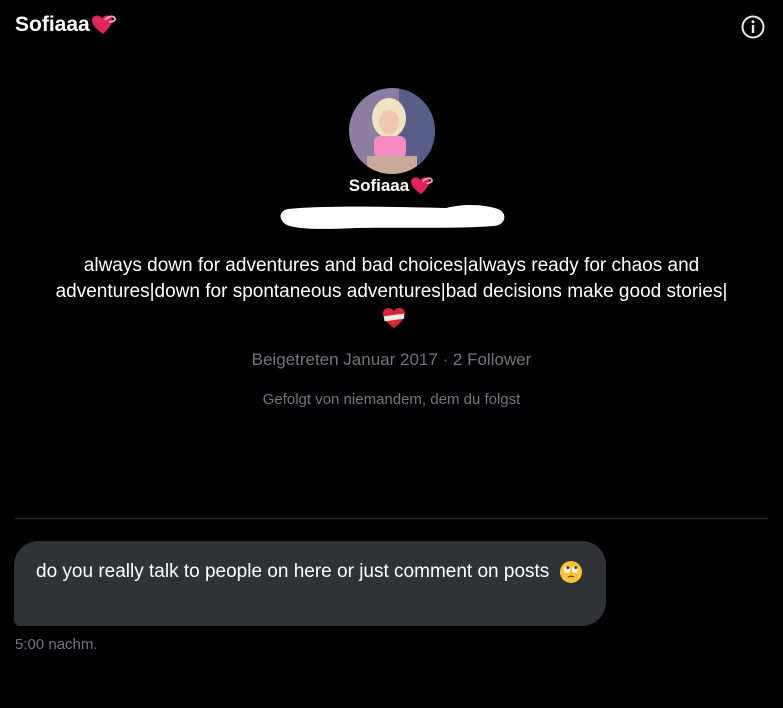  Describe the element at coordinates (379, 185) in the screenshot. I see `profile-name-text: Sofiaaa` at that location.